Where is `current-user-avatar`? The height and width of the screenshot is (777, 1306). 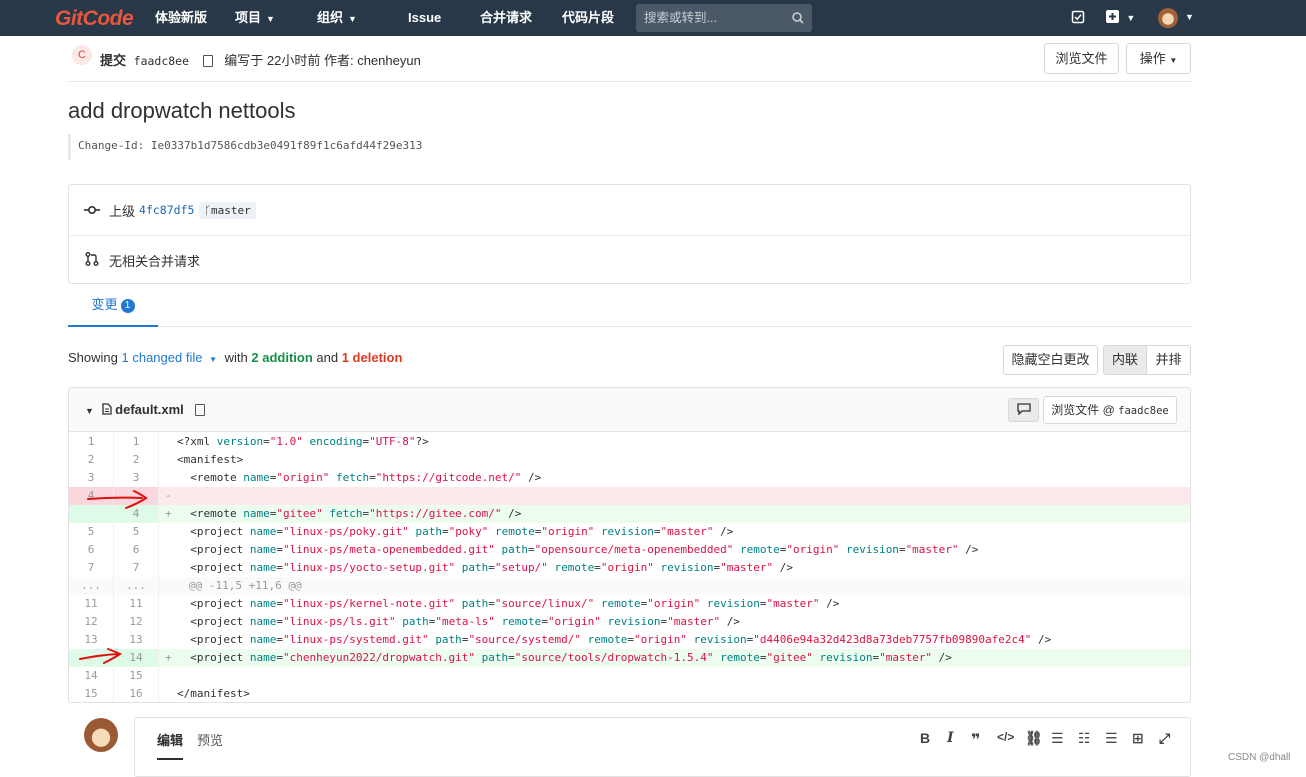 current-user-avatar is located at coordinates (101, 735).